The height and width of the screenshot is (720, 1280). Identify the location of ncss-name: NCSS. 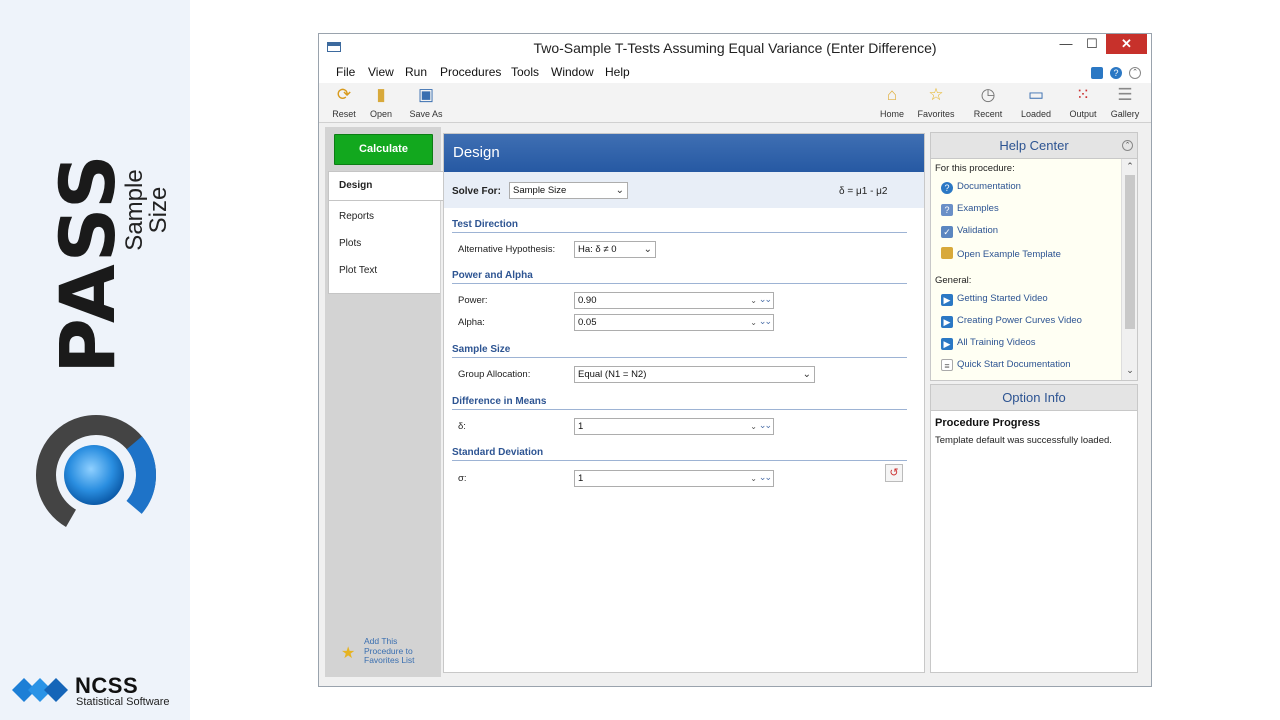
(107, 685).